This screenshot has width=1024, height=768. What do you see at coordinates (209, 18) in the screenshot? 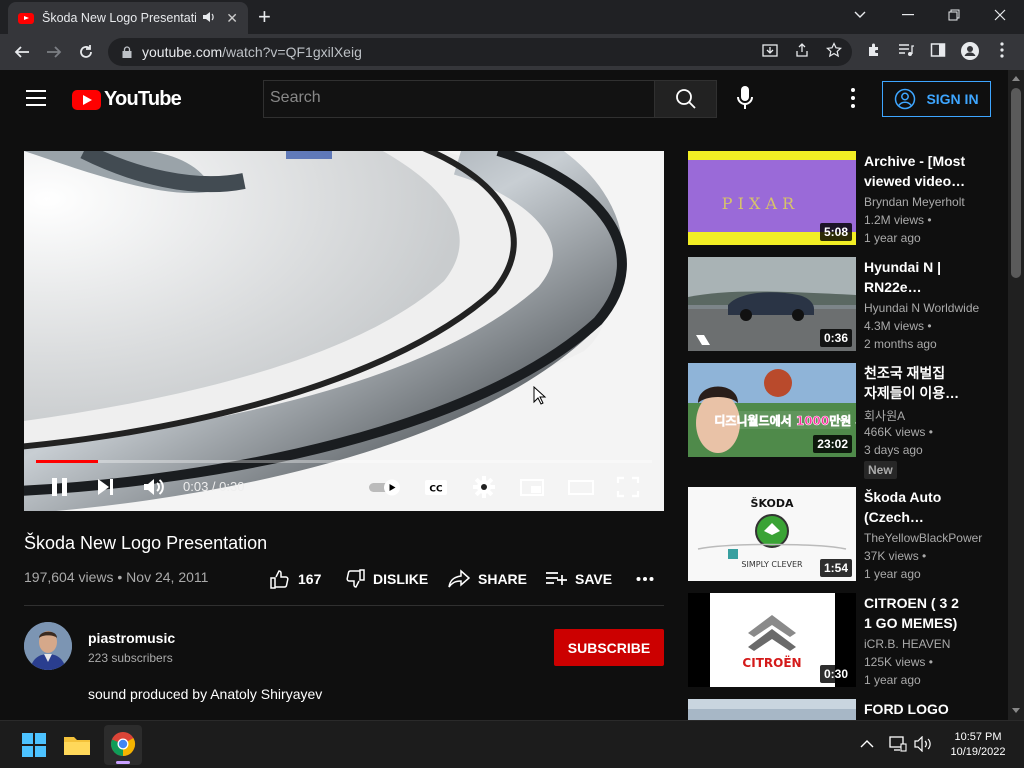
I see `tab-audio-icon` at bounding box center [209, 18].